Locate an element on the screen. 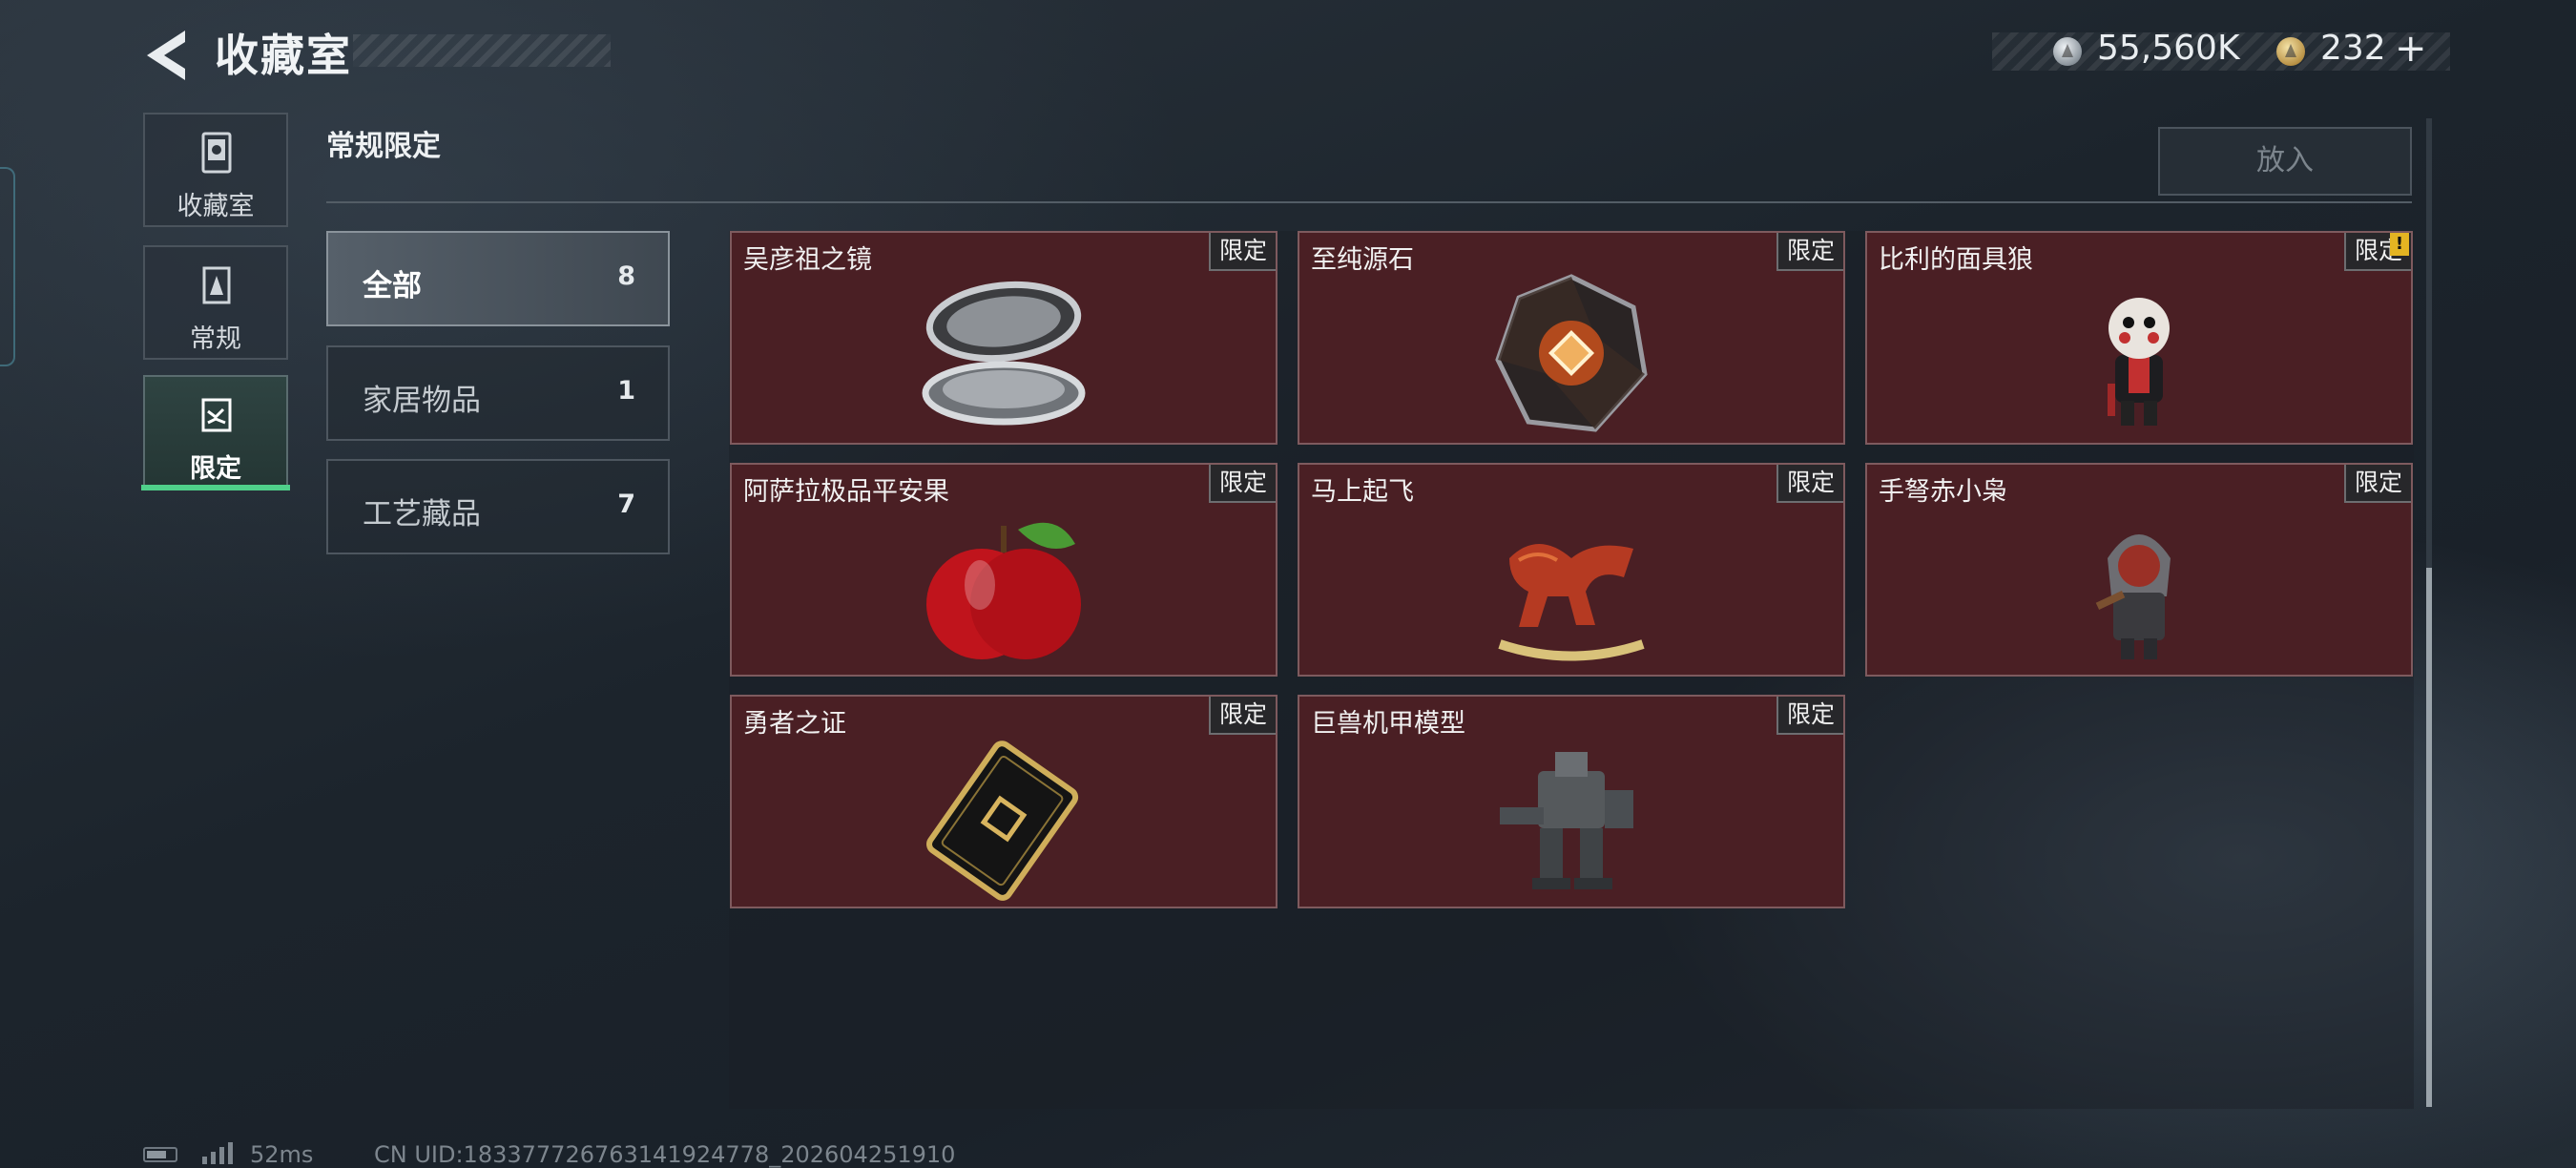 Image resolution: width=2576 pixels, height=1168 pixels. item-name: 勇者之证 is located at coordinates (794, 724).